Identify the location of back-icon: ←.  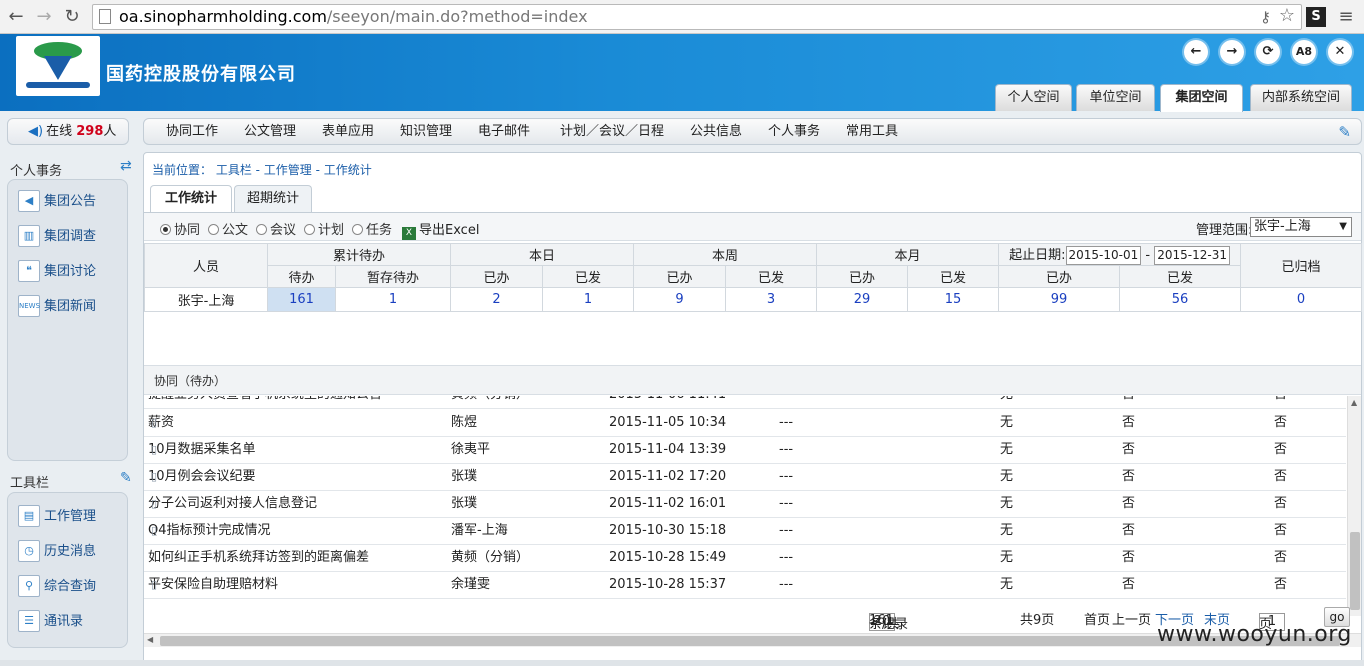
(16, 17).